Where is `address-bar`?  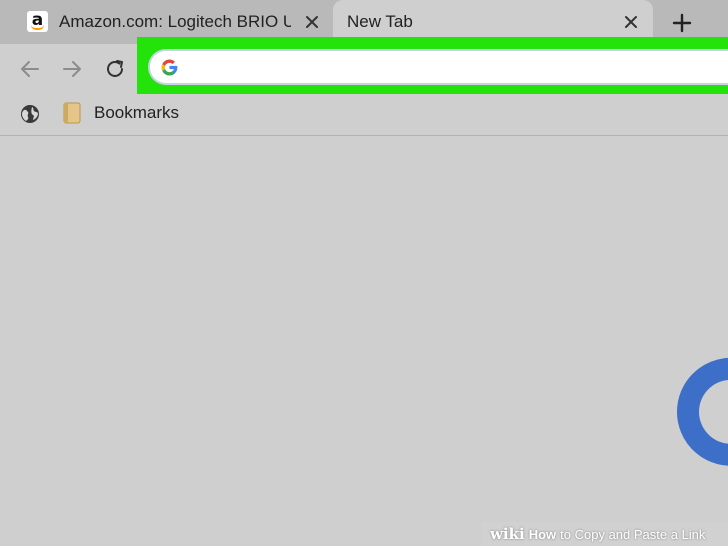 address-bar is located at coordinates (438, 67).